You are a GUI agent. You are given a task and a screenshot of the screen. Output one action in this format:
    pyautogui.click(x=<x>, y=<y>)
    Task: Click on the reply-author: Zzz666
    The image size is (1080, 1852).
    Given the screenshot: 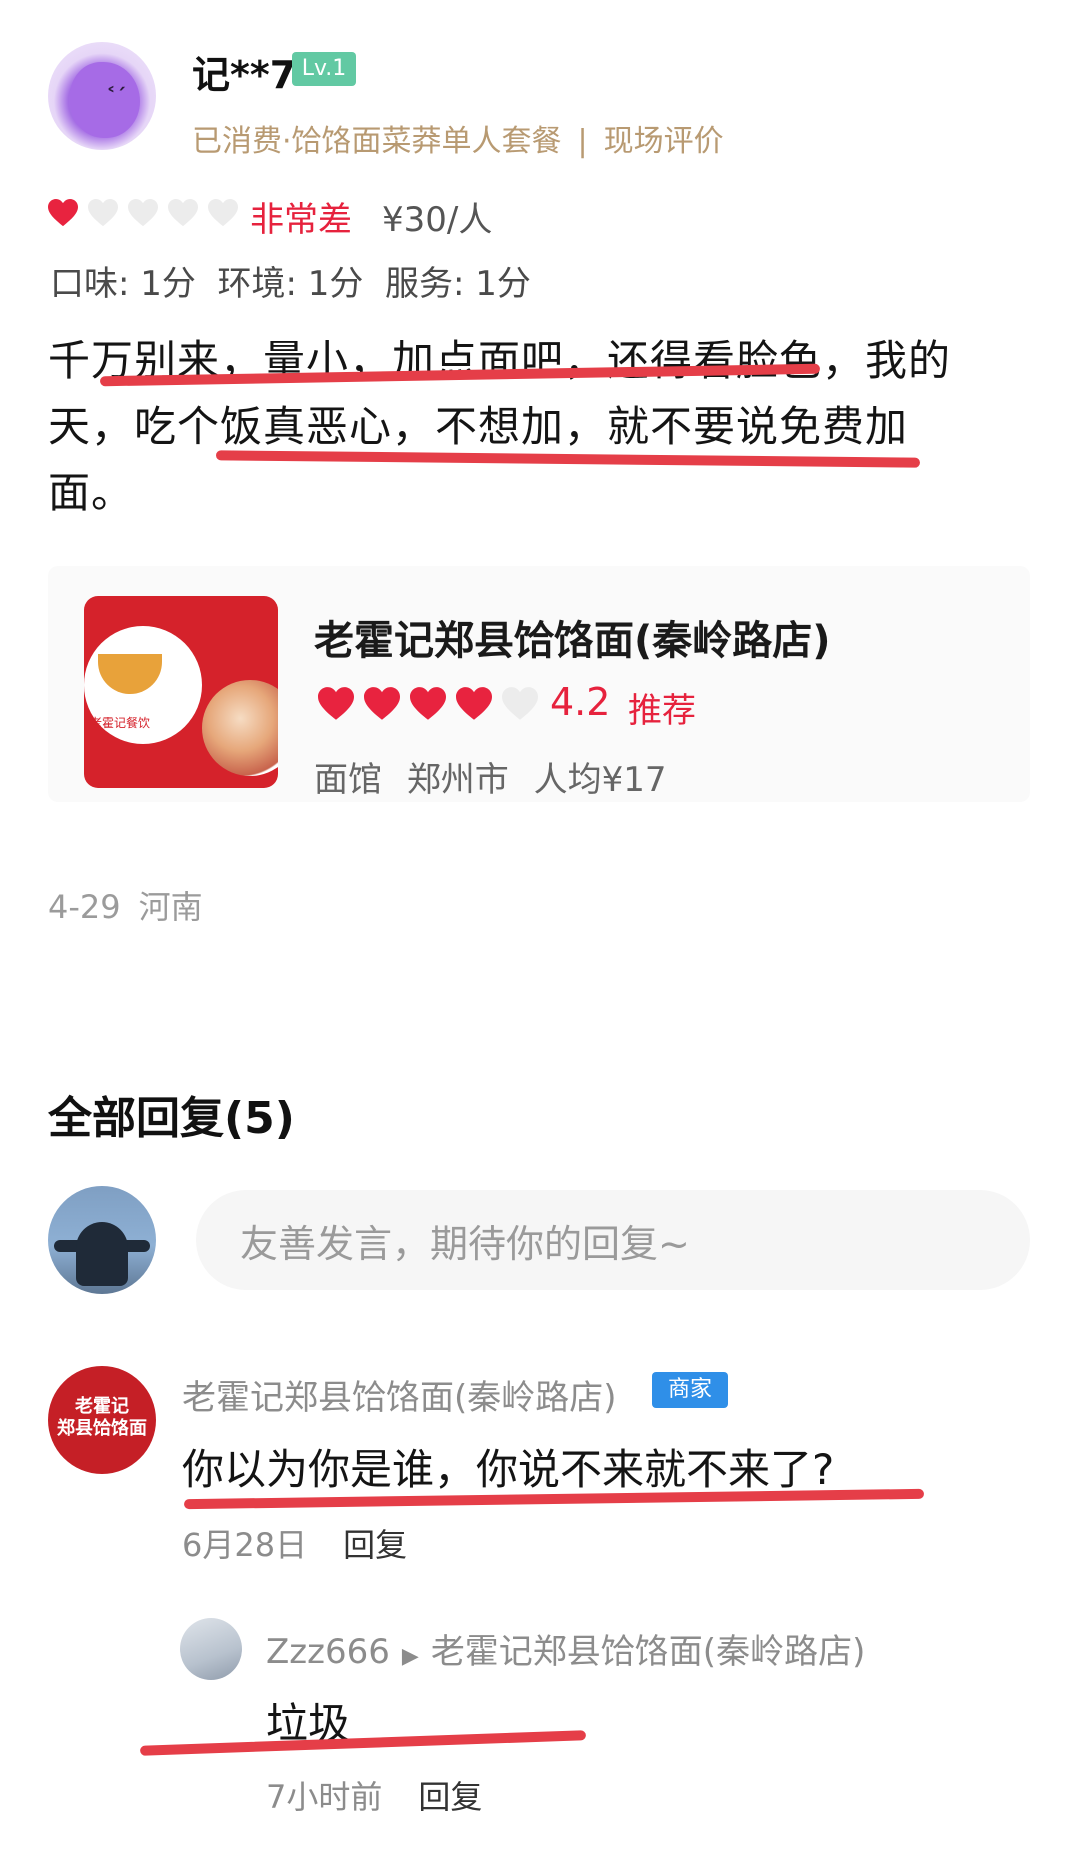 What is the action you would take?
    pyautogui.click(x=328, y=1652)
    